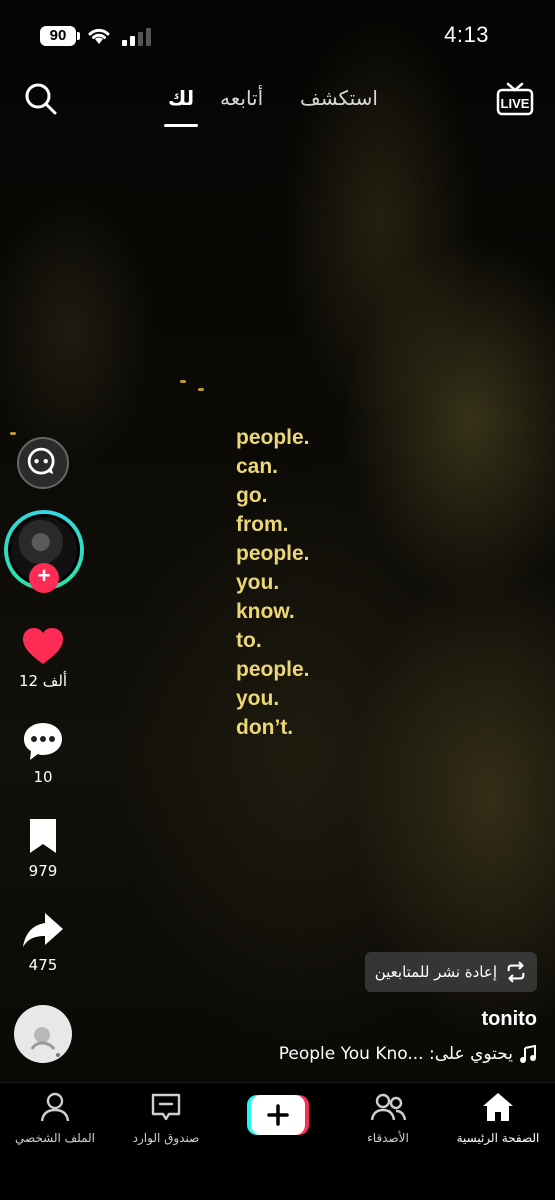  What do you see at coordinates (278, 1115) in the screenshot?
I see `create-button` at bounding box center [278, 1115].